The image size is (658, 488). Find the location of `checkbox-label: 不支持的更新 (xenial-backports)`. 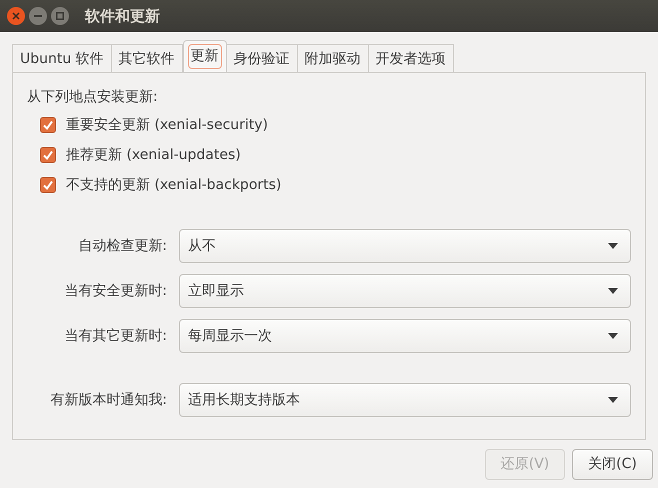

checkbox-label: 不支持的更新 (xenial-backports) is located at coordinates (174, 185).